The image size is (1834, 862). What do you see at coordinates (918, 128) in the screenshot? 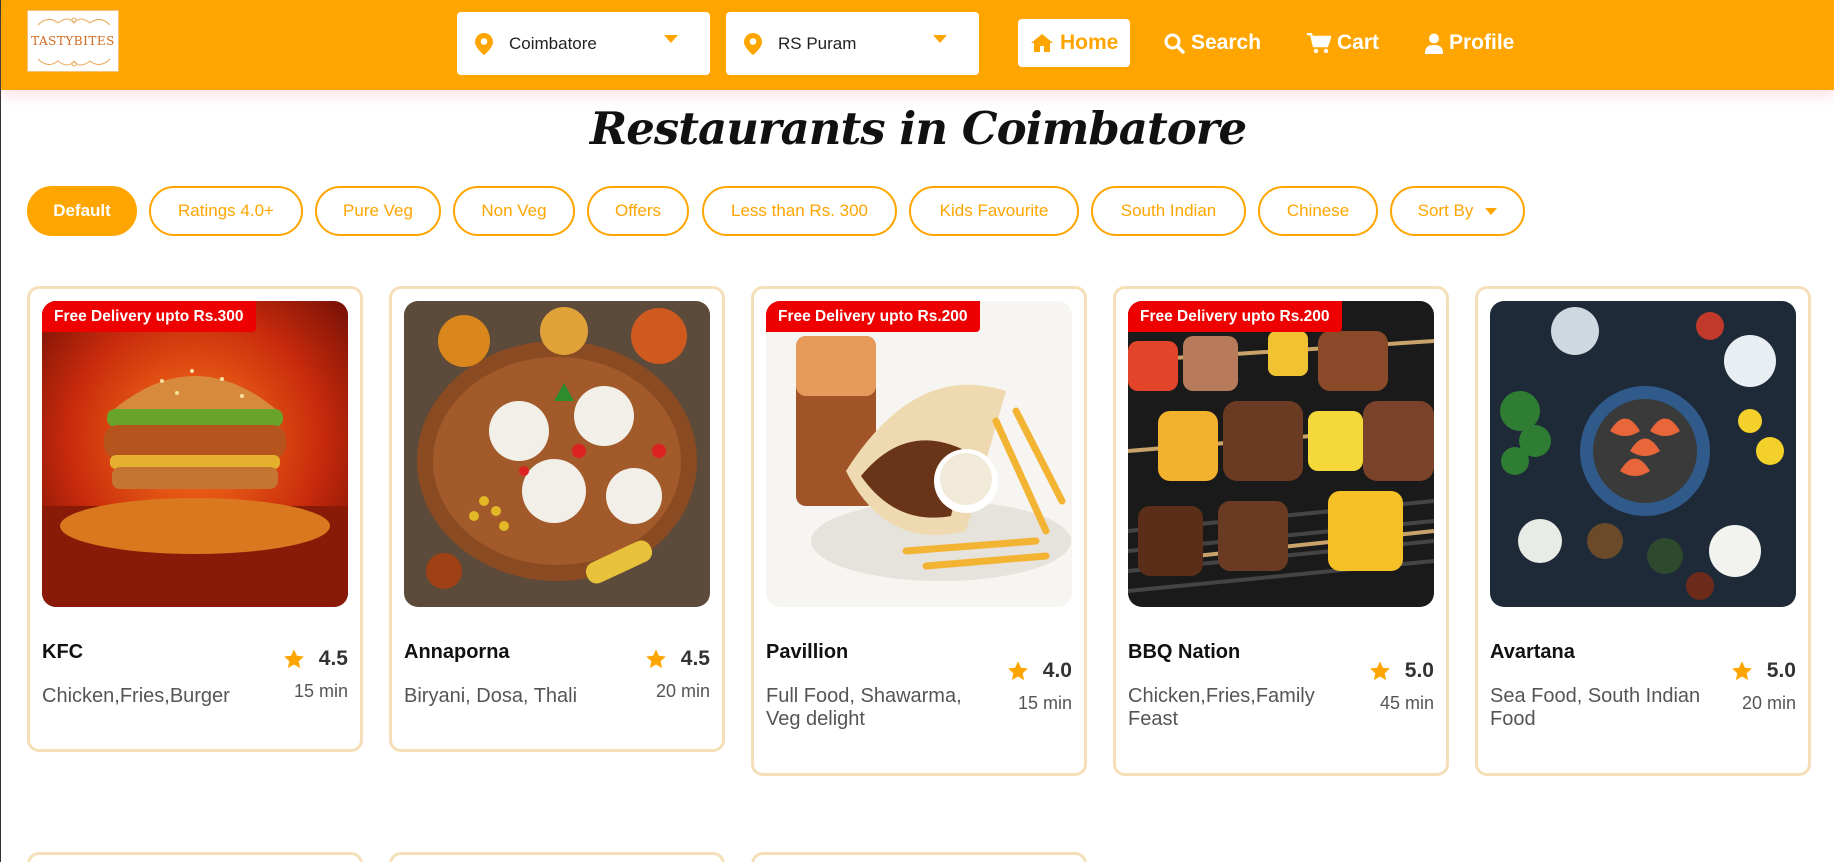
I see `page-title: Restaurants in Coimbatore` at bounding box center [918, 128].